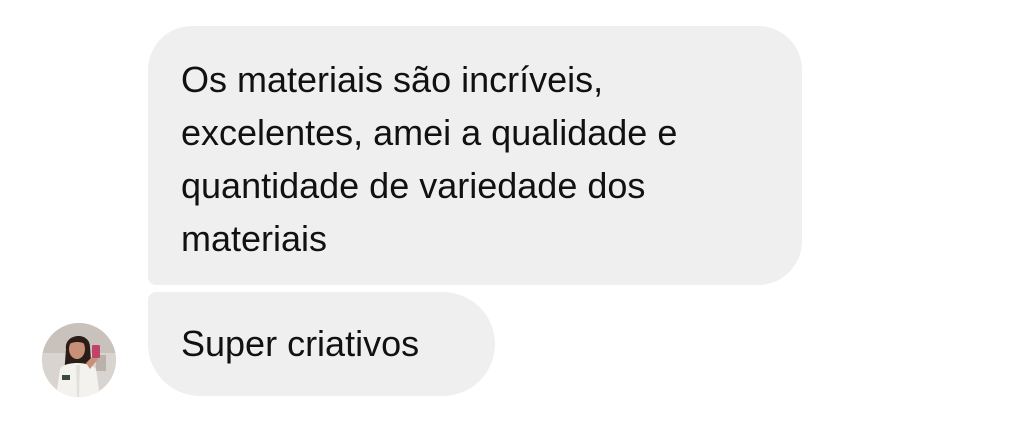 Image resolution: width=1024 pixels, height=441 pixels. I want to click on profile-photo-icon, so click(79, 360).